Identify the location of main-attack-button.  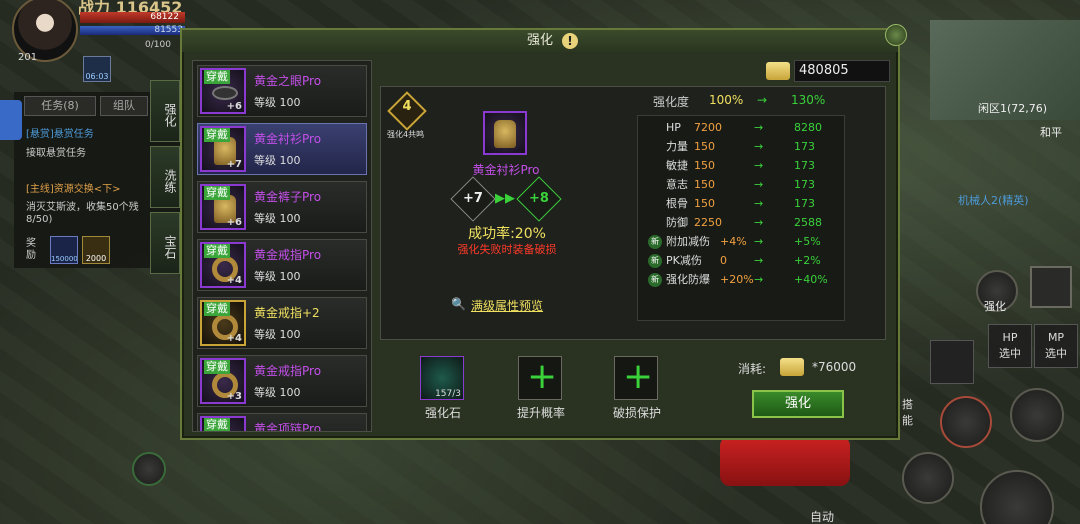
(1017, 497).